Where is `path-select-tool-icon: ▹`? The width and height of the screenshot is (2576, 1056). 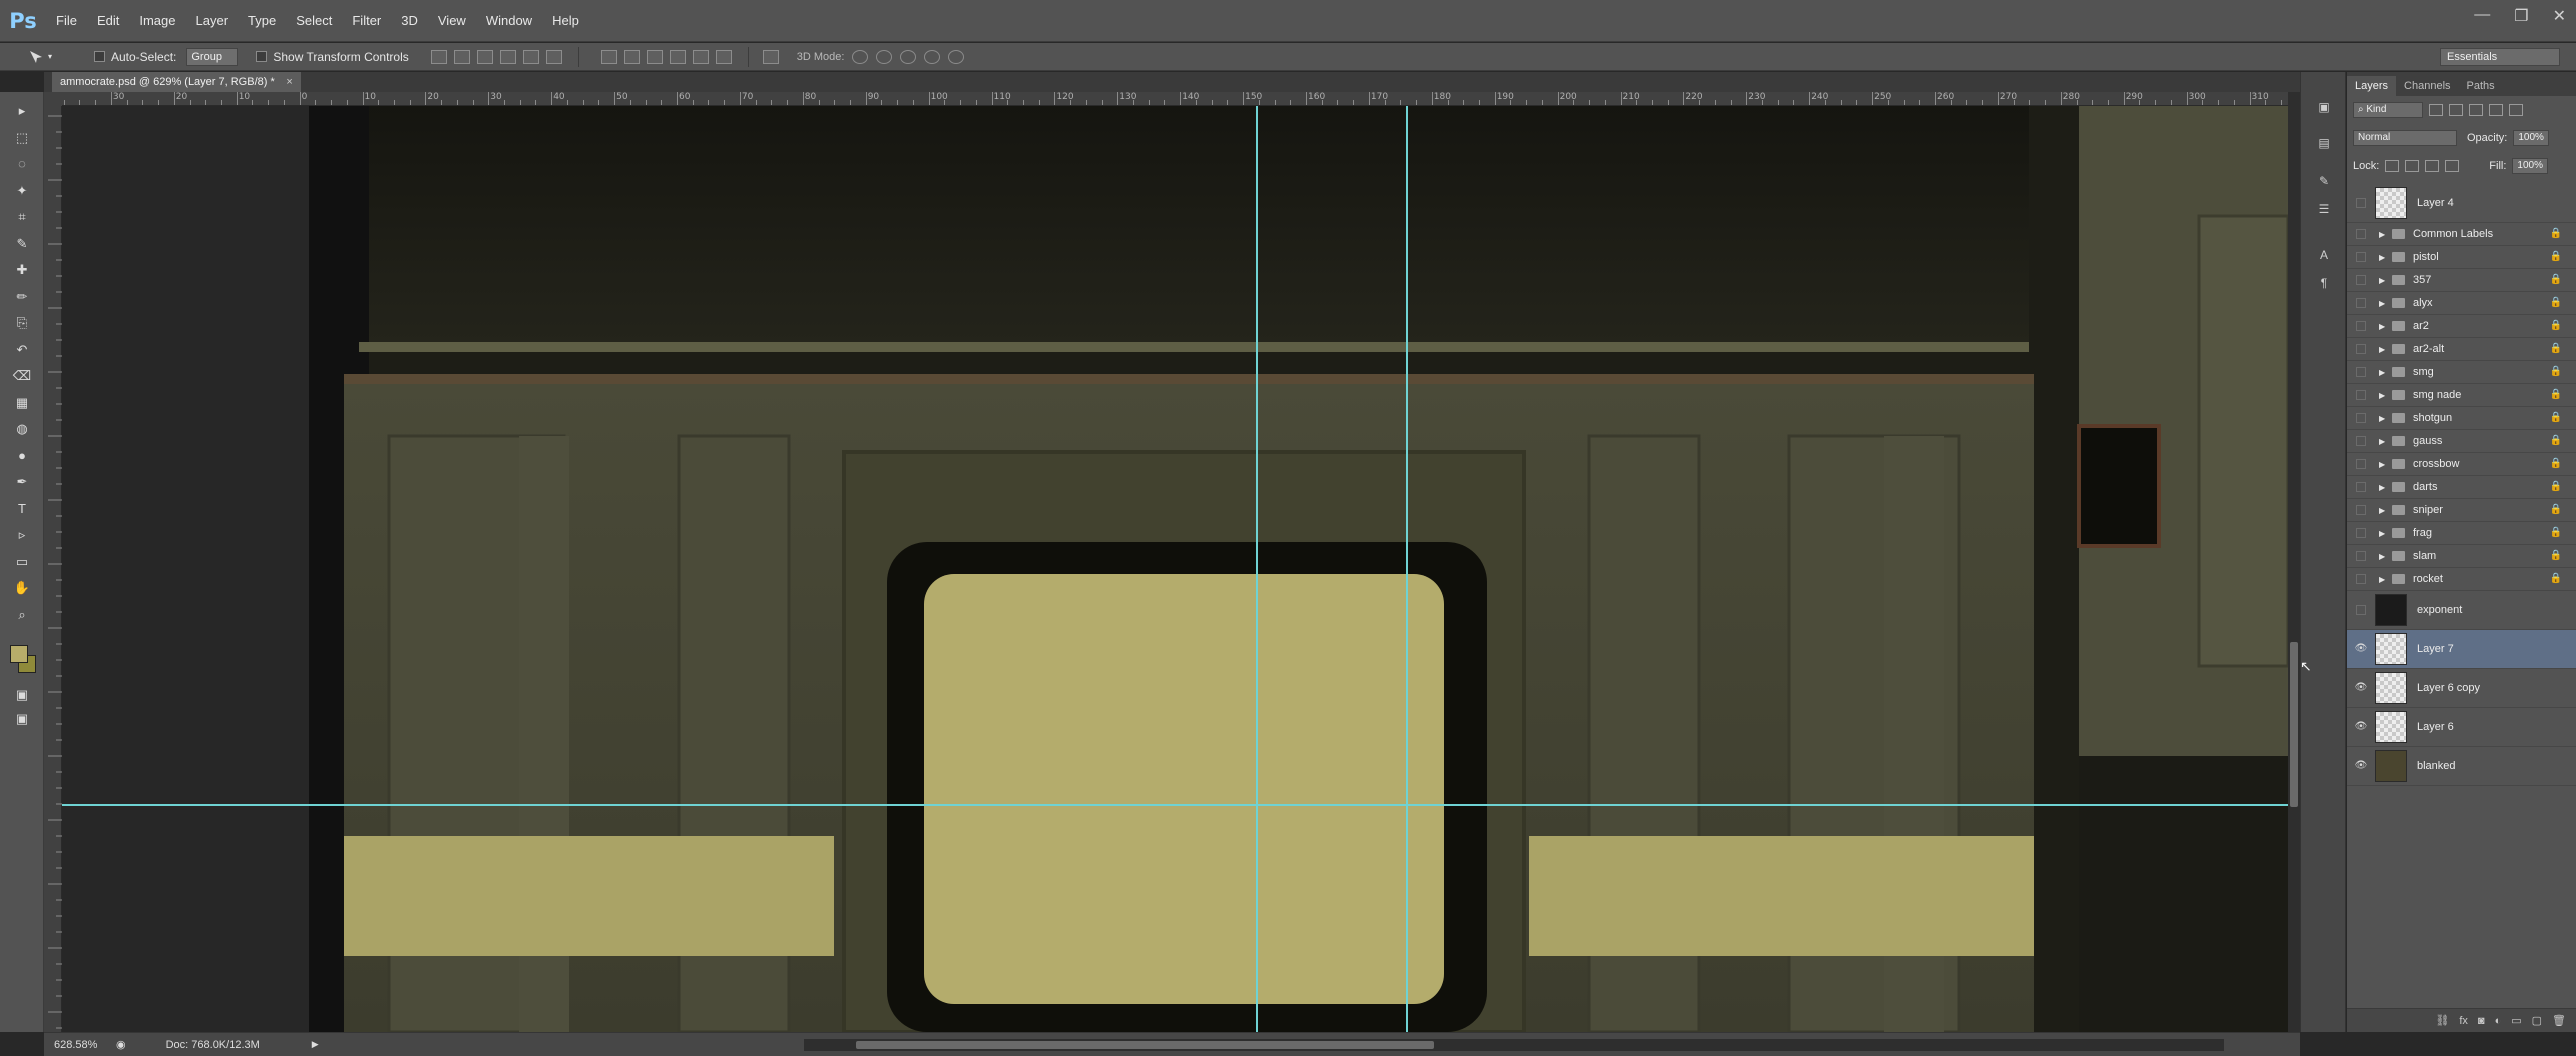 path-select-tool-icon: ▹ is located at coordinates (22, 535).